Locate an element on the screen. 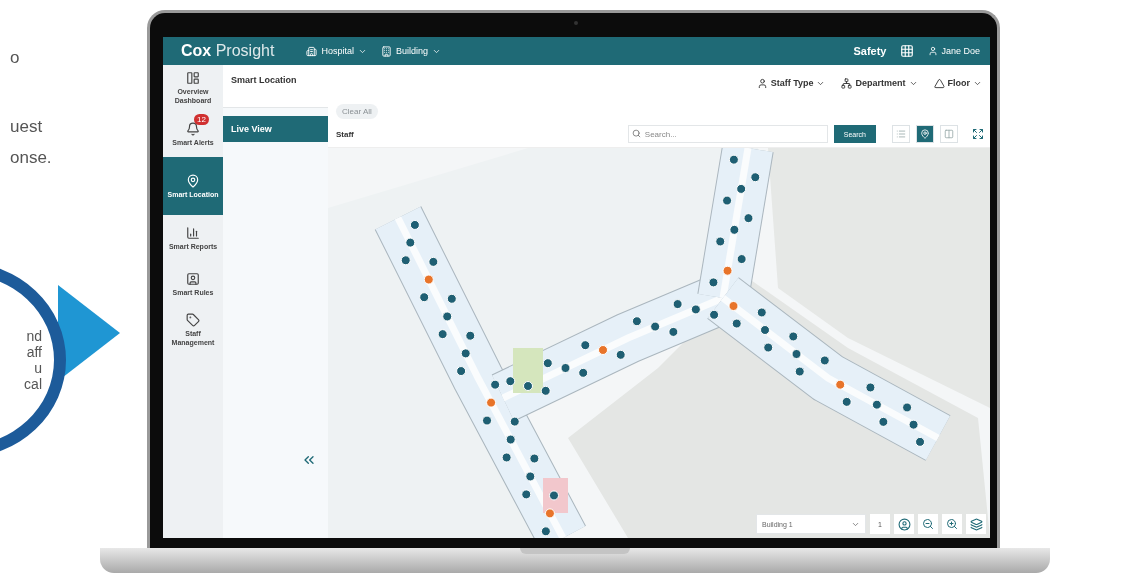 This screenshot has width=1126, height=581. logo: Cox Prosight is located at coordinates (228, 51).